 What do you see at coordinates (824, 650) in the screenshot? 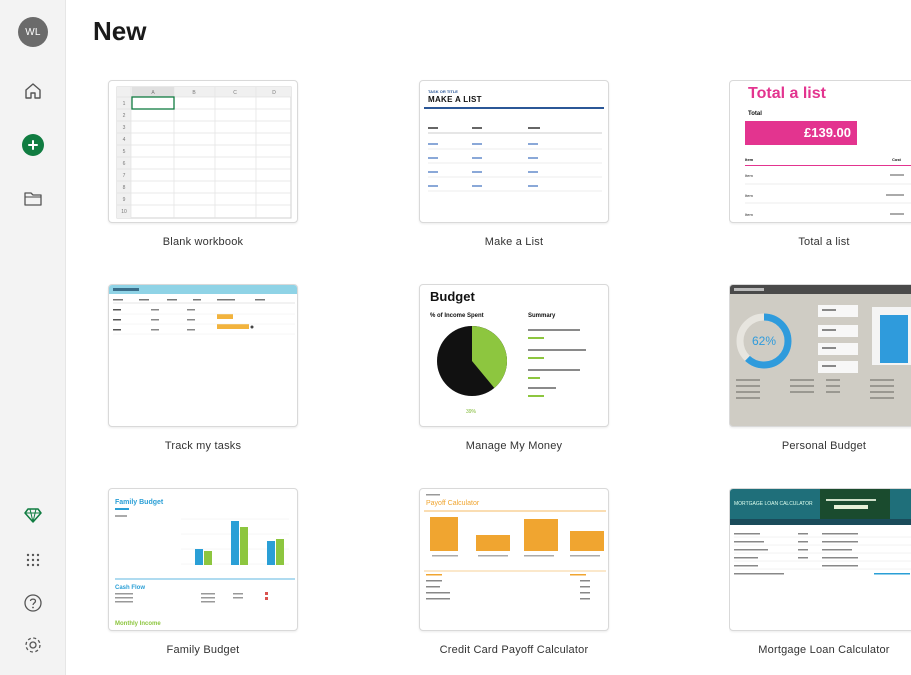
I see `template-label: Mortgage Loan Calculator` at bounding box center [824, 650].